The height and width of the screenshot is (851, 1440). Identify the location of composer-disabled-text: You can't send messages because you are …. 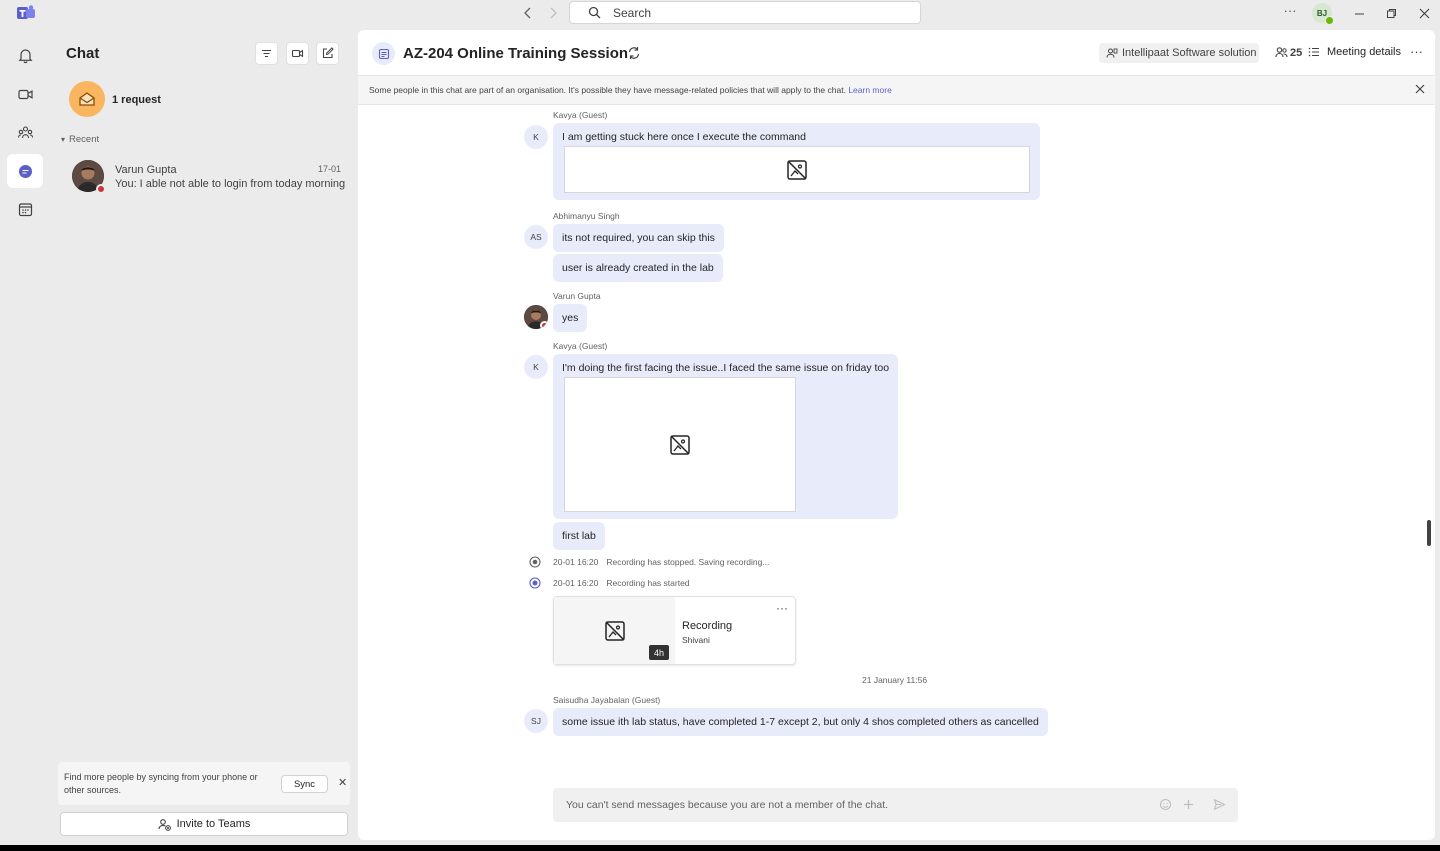
(727, 805).